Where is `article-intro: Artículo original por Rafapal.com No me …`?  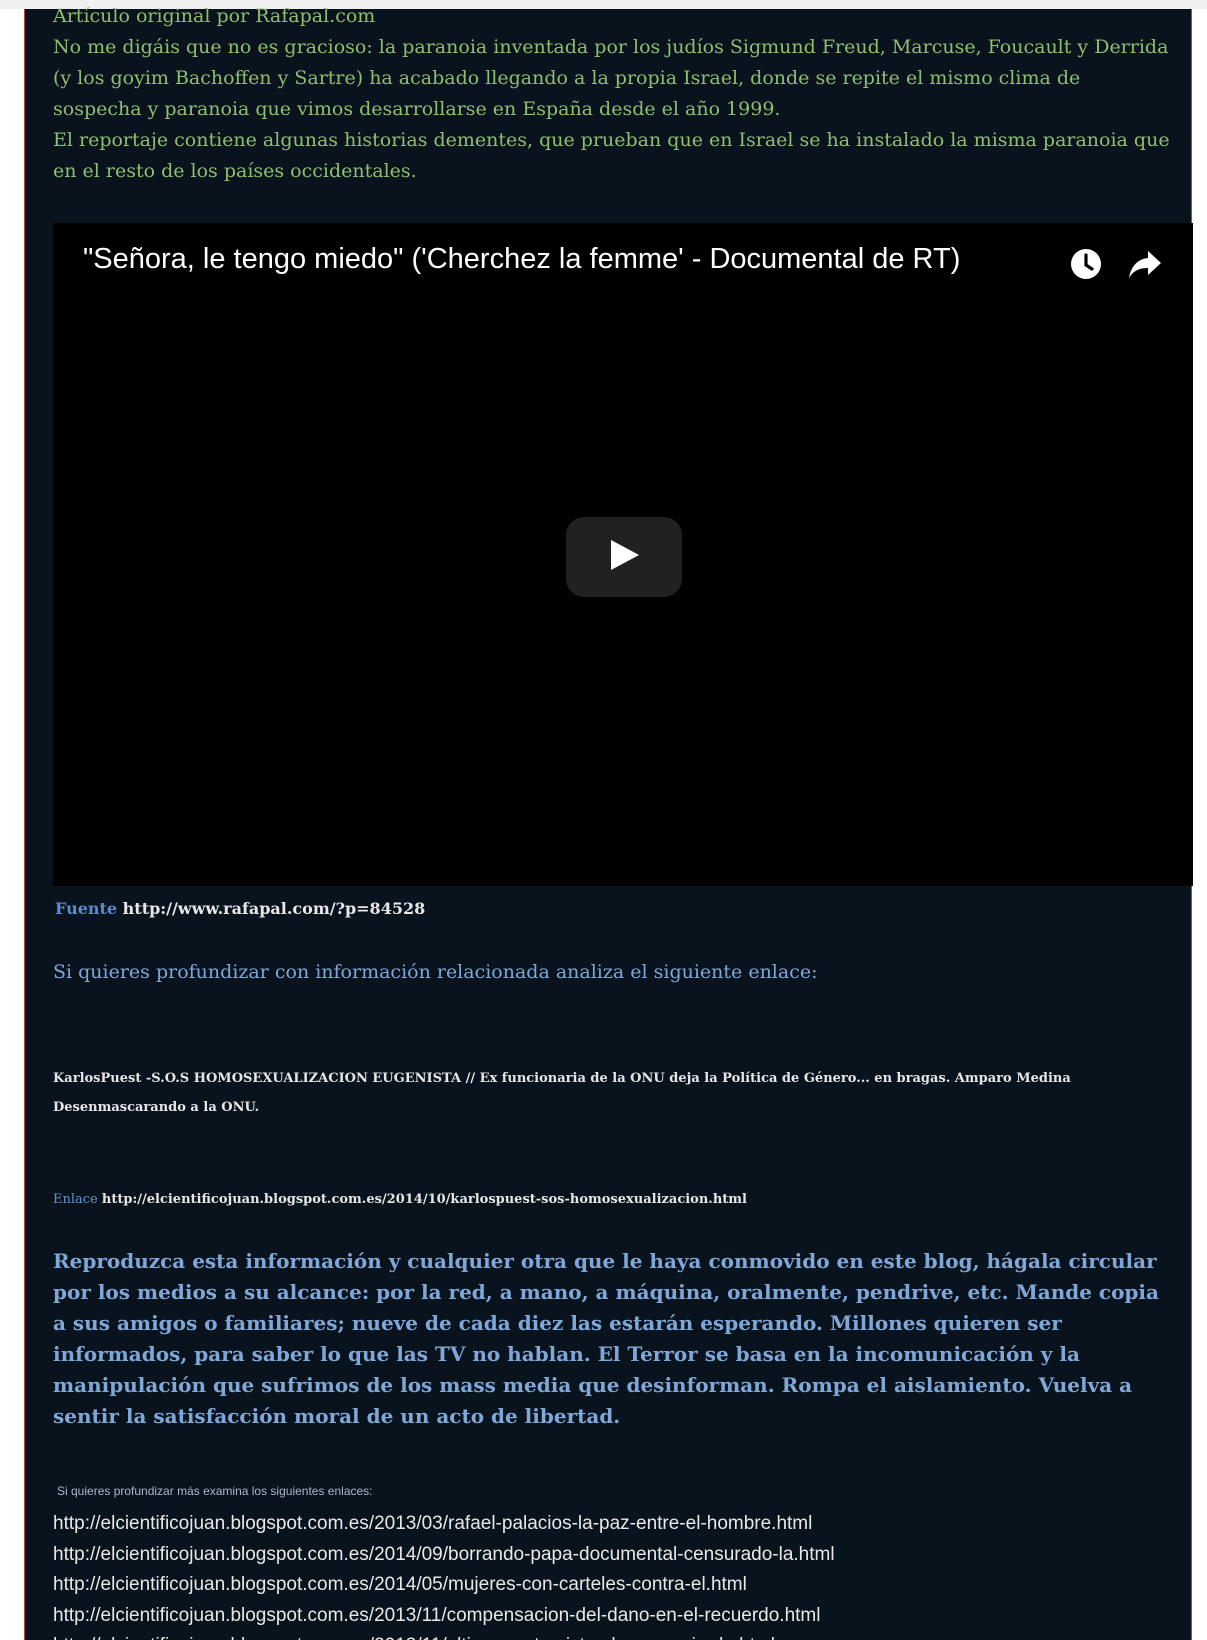 article-intro: Artículo original por Rafapal.com No me … is located at coordinates (619, 96).